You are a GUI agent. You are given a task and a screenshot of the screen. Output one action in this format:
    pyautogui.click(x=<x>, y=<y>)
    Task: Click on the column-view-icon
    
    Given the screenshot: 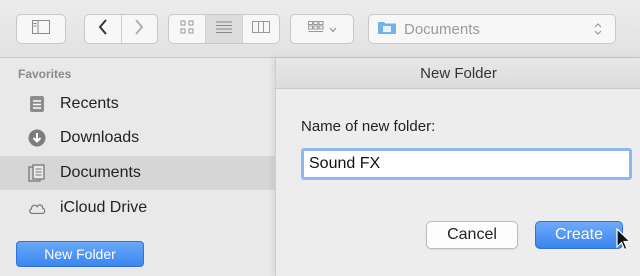 What is the action you would take?
    pyautogui.click(x=261, y=29)
    